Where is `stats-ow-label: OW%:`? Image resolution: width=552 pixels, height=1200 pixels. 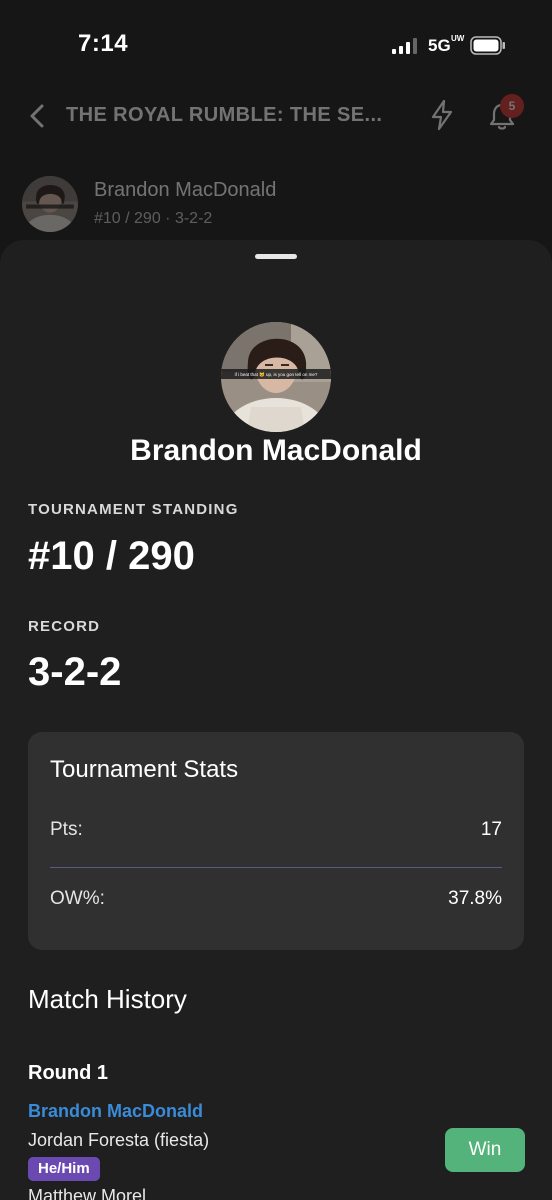
stats-ow-label: OW%: is located at coordinates (77, 898).